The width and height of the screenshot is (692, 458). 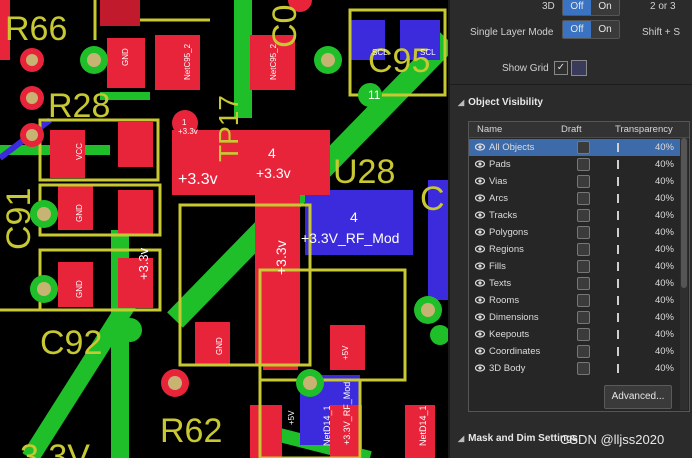 I want to click on single-layer-toggle: Off On, so click(x=591, y=29).